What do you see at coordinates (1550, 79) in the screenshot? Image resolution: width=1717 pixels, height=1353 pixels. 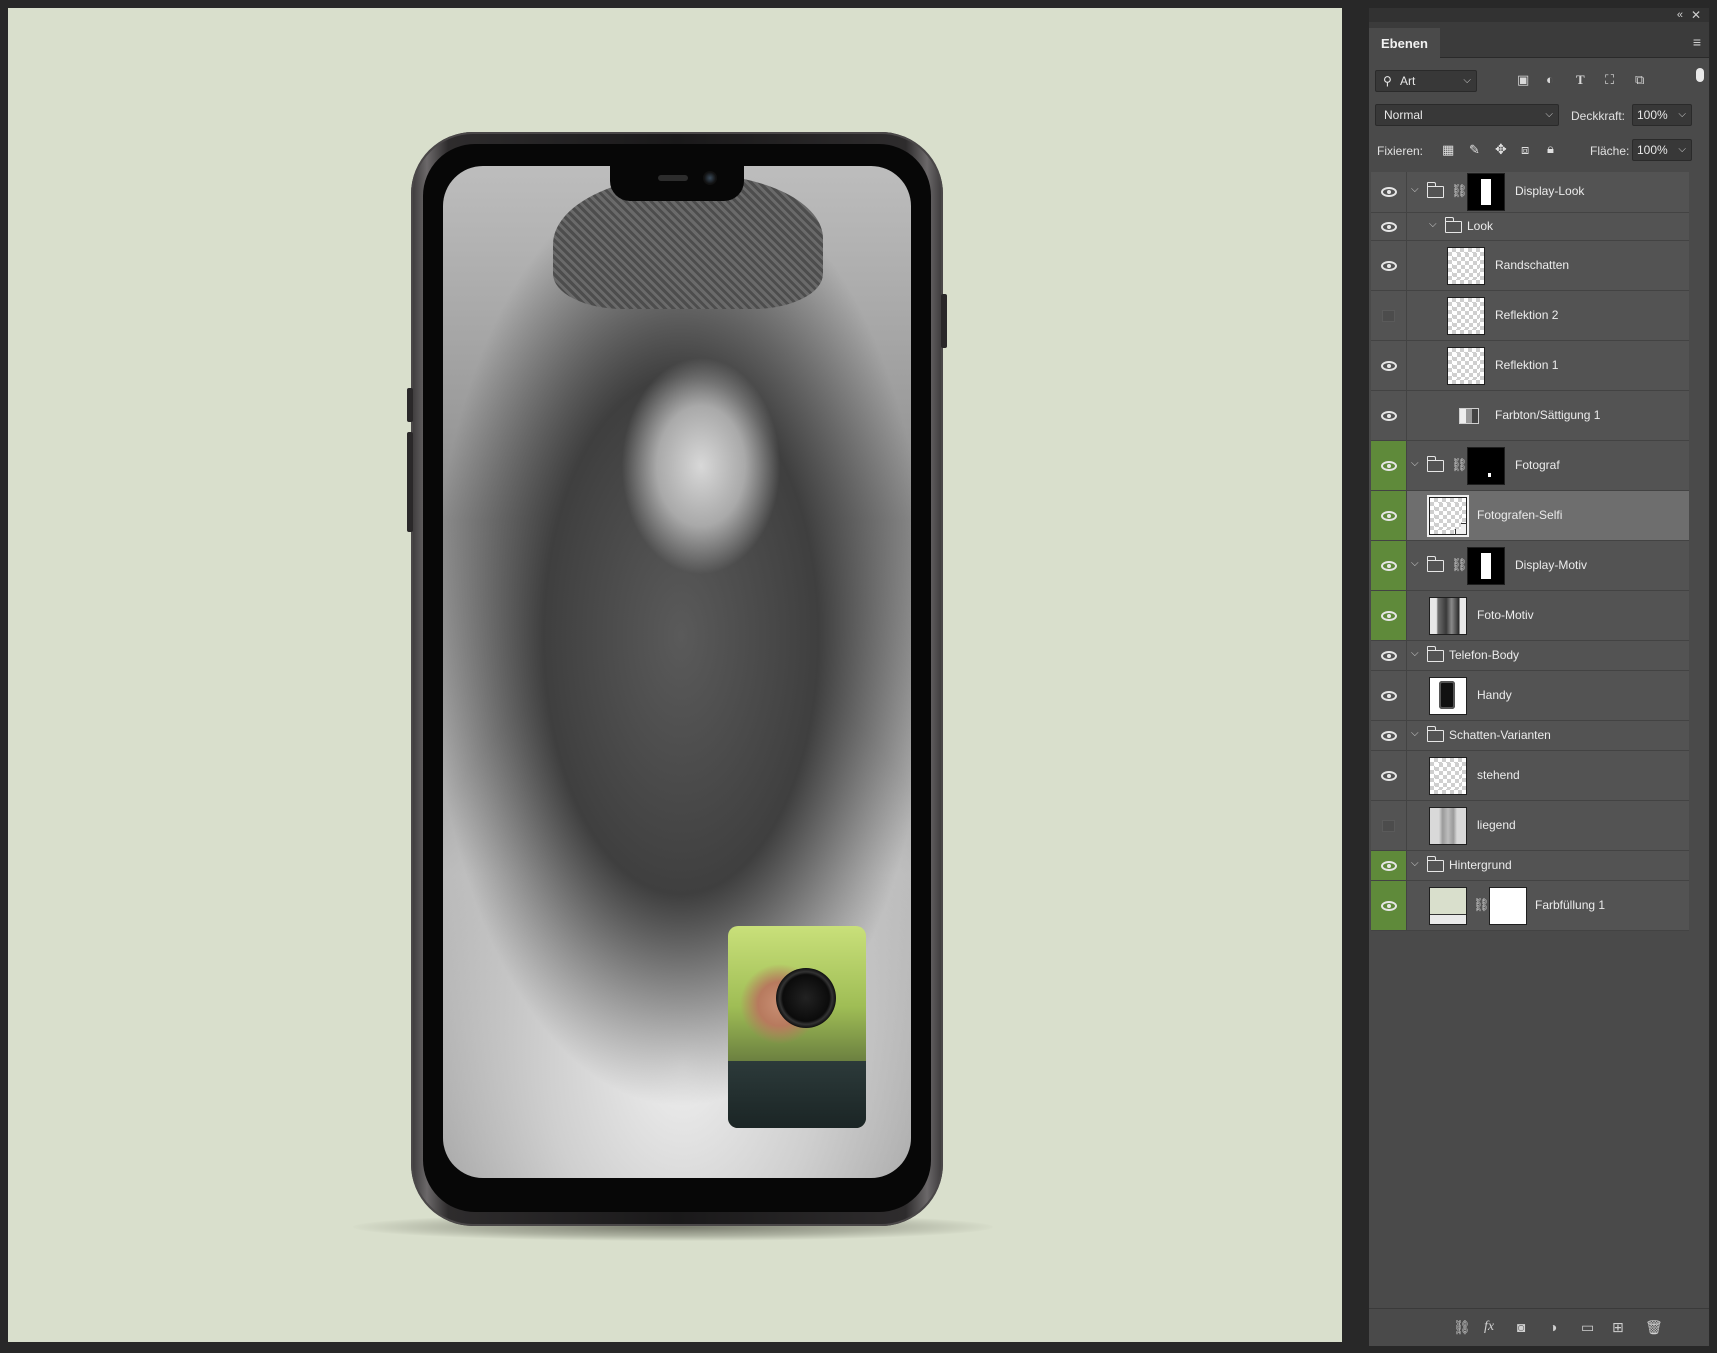 I see `adjustment-filter-icon: ◐` at bounding box center [1550, 79].